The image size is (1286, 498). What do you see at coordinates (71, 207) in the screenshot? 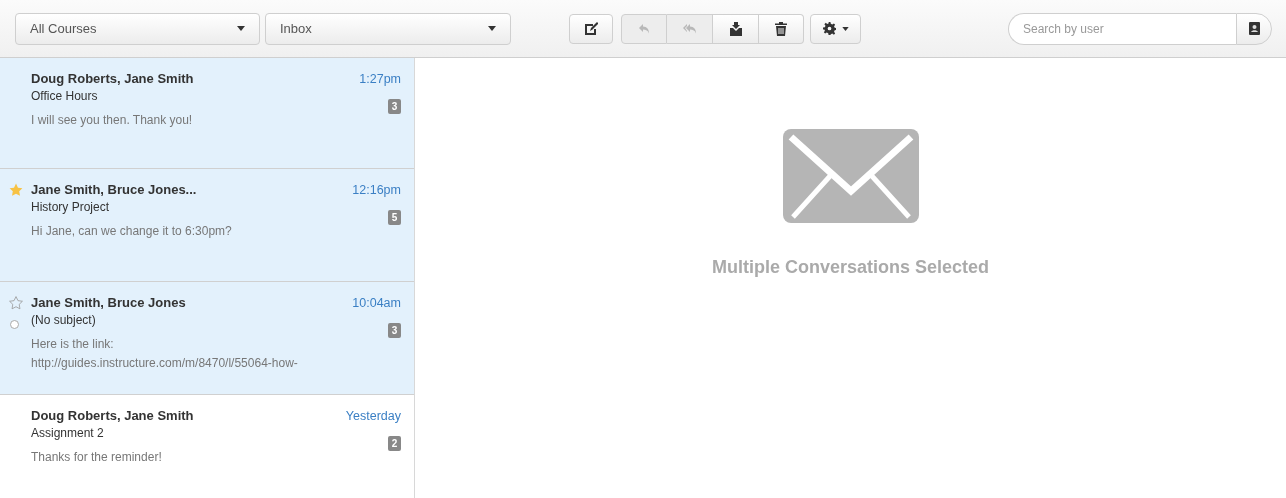
I see `subject: History Project` at bounding box center [71, 207].